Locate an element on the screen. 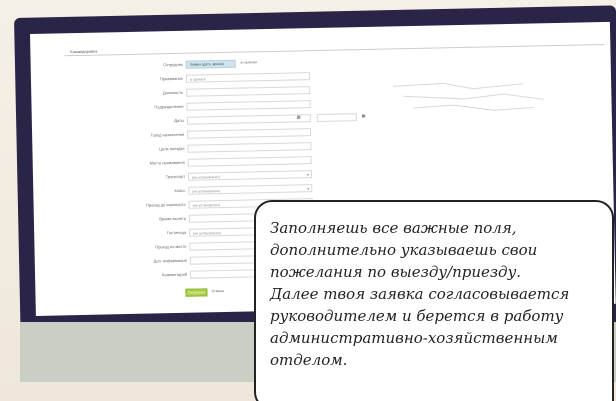 This screenshot has width=616, height=401. field-label: Должность is located at coordinates (173, 92).